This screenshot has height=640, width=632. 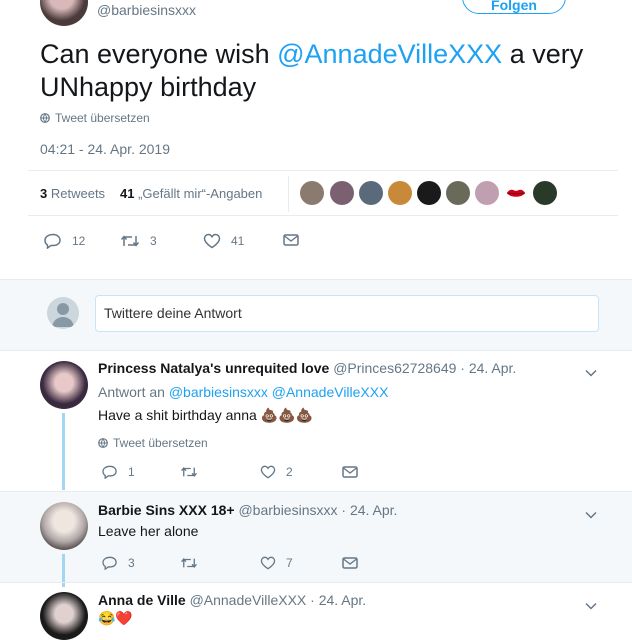 I want to click on reply-text: 😂❤️, so click(x=115, y=618).